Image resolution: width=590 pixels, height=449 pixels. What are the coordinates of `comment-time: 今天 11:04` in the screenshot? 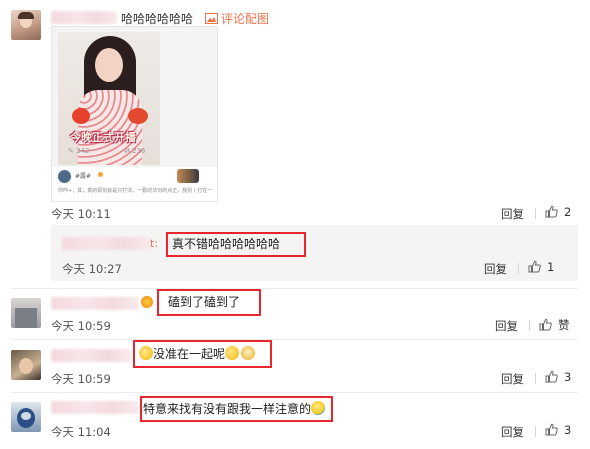 It's located at (81, 432).